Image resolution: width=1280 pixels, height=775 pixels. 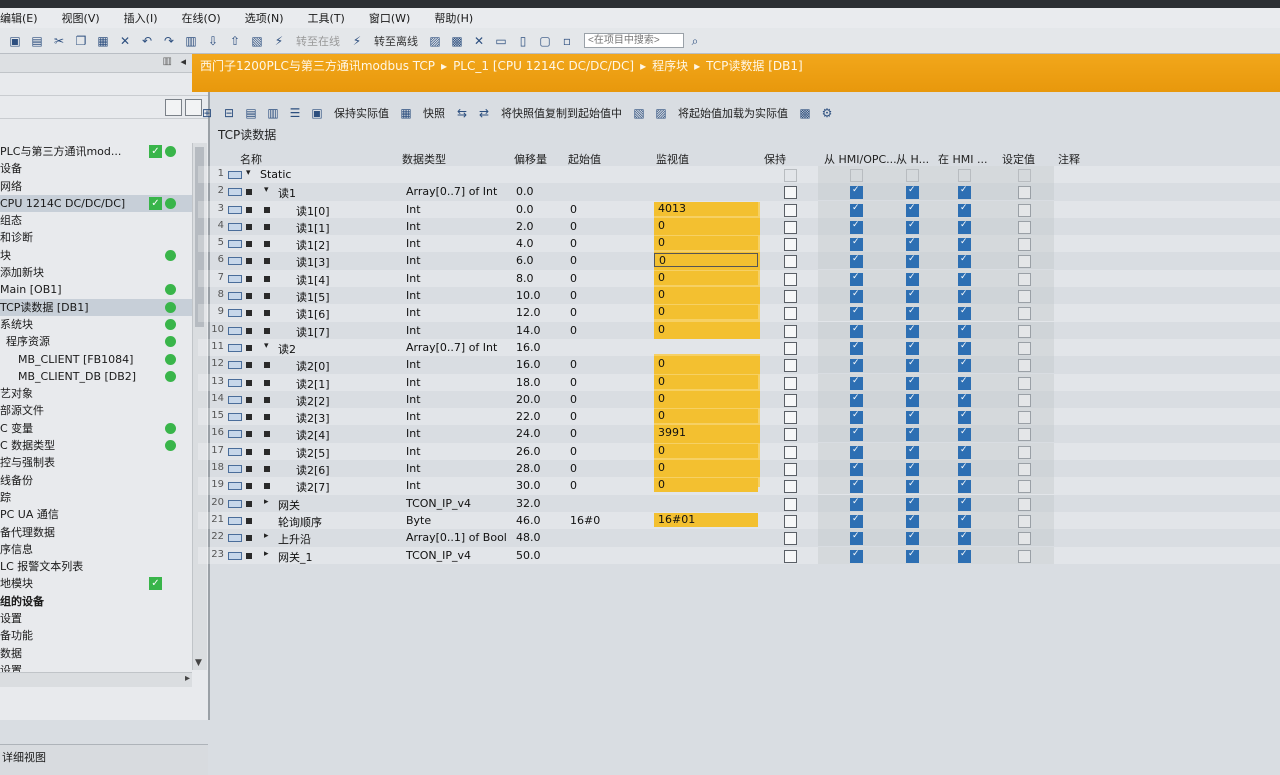 I want to click on table-row: 7 读1[4] Int 8.0 0 0, so click(x=739, y=278).